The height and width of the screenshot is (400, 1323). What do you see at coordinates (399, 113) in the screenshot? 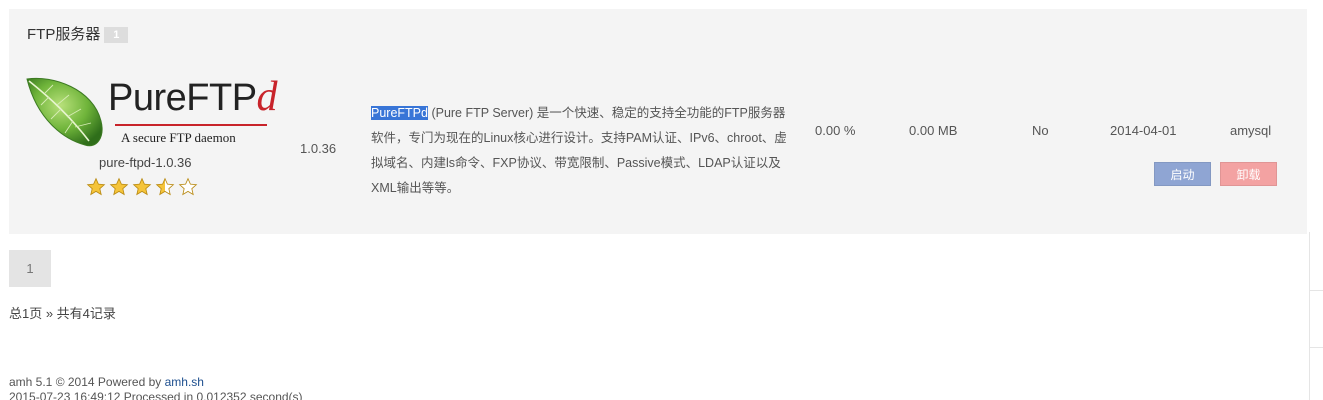
I see `description-highlight: PureFTPd` at bounding box center [399, 113].